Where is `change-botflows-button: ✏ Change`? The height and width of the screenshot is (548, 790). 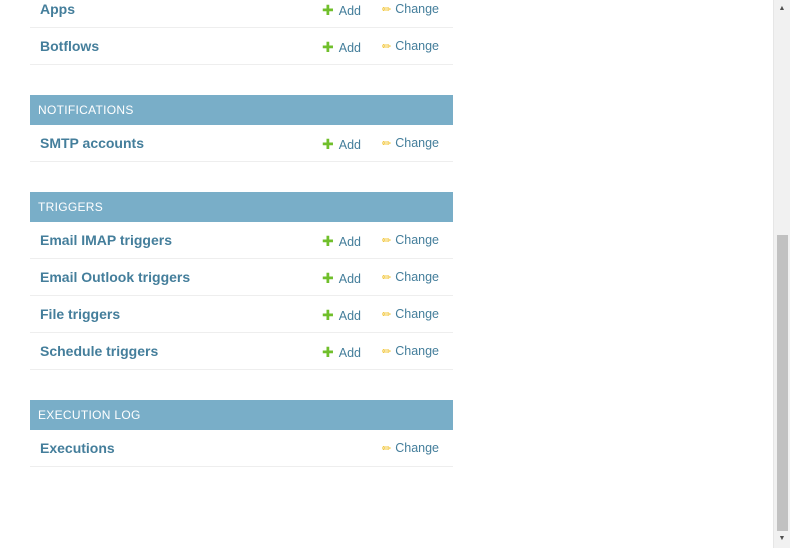 change-botflows-button: ✏ Change is located at coordinates (410, 46).